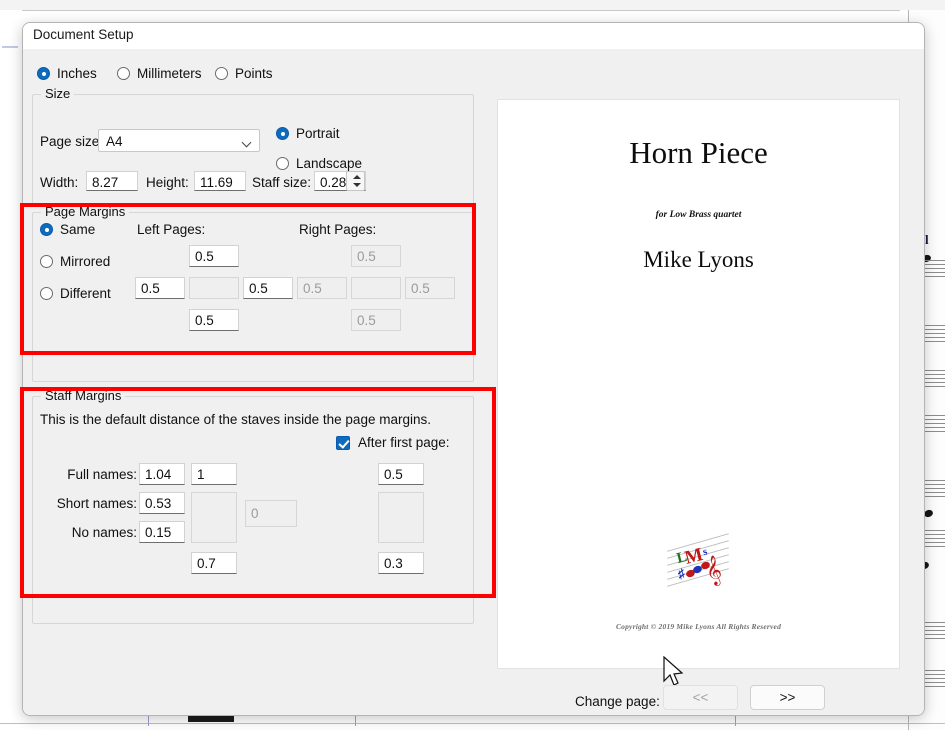 Image resolution: width=945 pixels, height=730 pixels. What do you see at coordinates (282, 182) in the screenshot?
I see `staff-size-label: Staff size:` at bounding box center [282, 182].